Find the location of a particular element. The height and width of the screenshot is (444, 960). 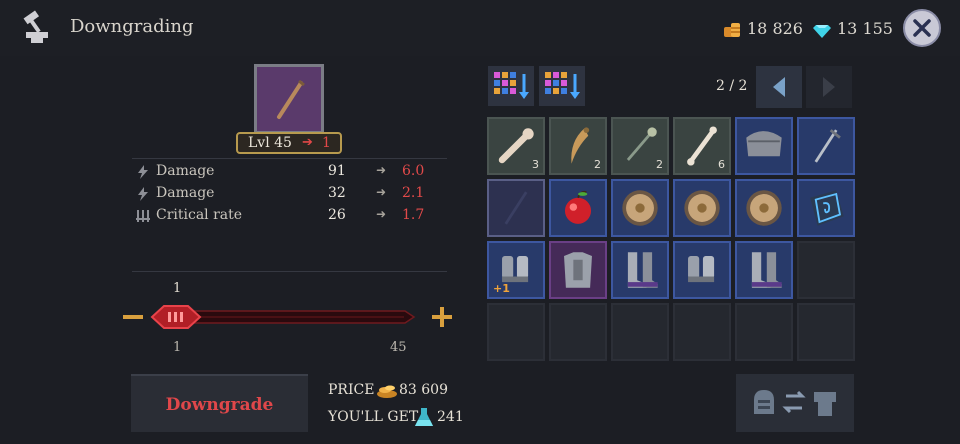

swap-equipment-button is located at coordinates (795, 403).